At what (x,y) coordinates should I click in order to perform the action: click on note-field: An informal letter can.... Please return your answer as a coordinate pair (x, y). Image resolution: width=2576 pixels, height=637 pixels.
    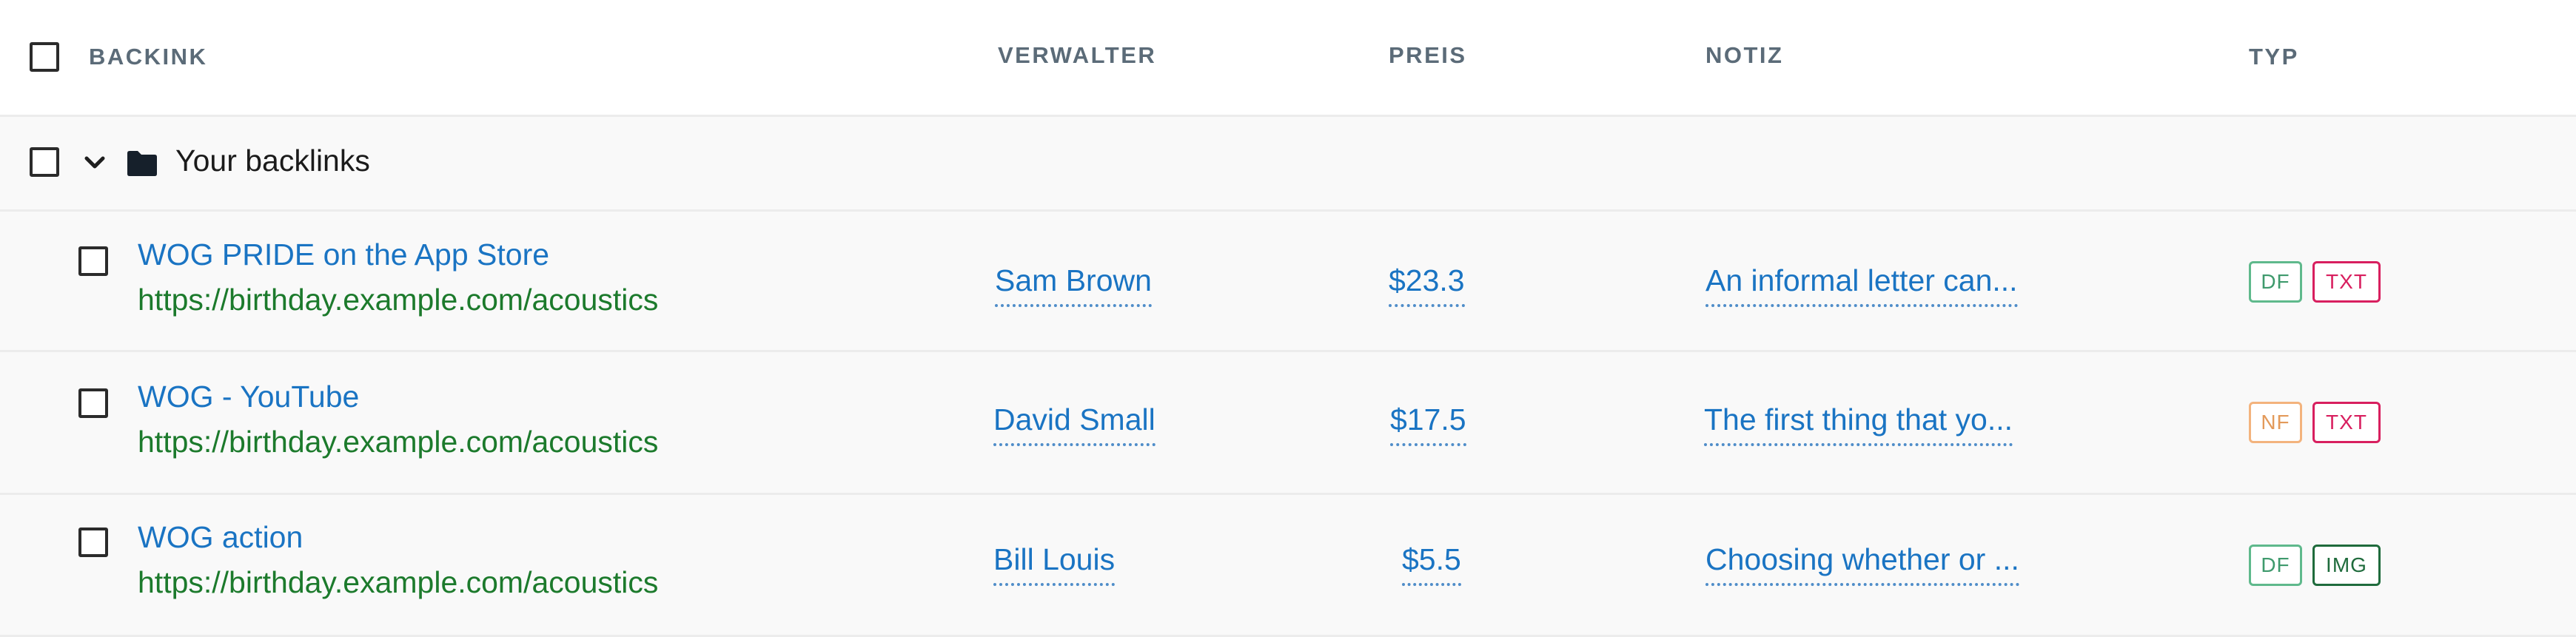
    Looking at the image, I should click on (1861, 285).